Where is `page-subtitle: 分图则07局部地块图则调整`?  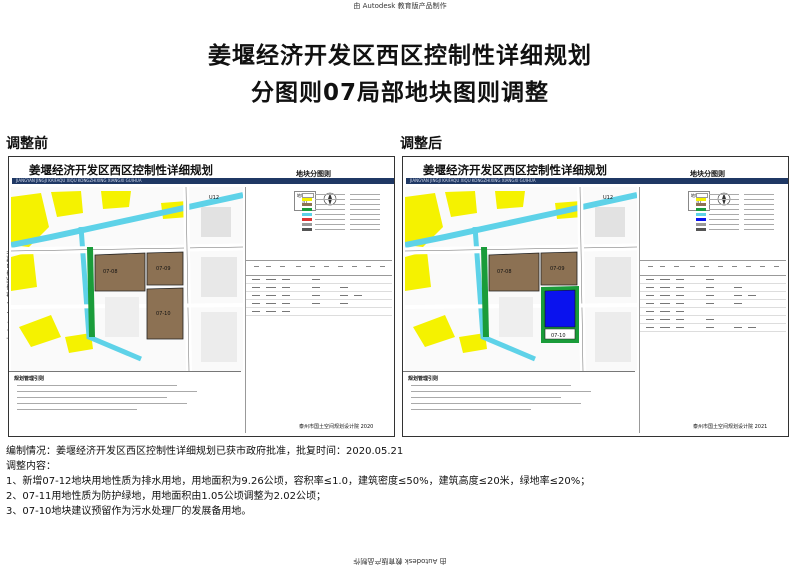
page-subtitle: 分图则07局部地块图则调整 is located at coordinates (399, 93).